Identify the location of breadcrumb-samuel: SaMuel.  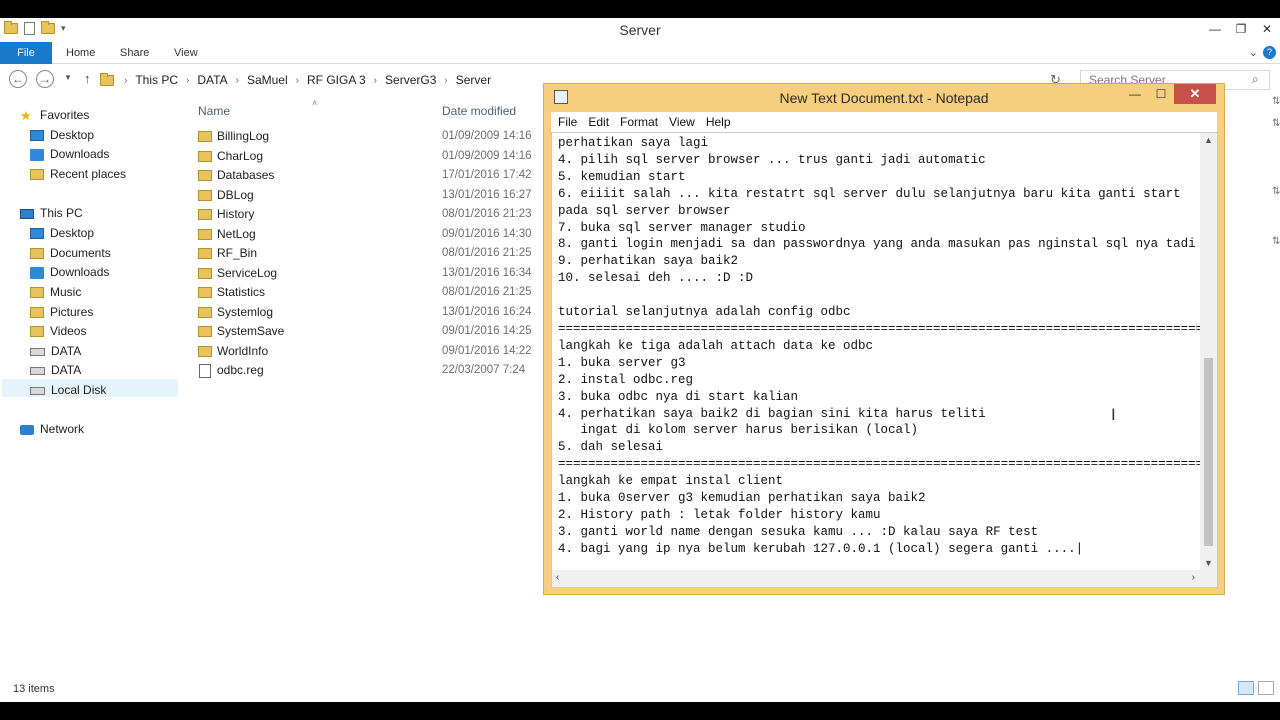
(267, 80).